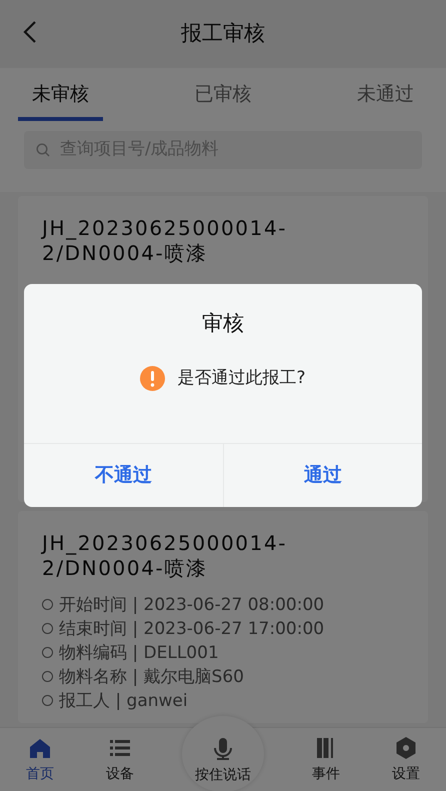 Image resolution: width=446 pixels, height=791 pixels. What do you see at coordinates (223, 323) in the screenshot?
I see `dialog-title: 审核` at bounding box center [223, 323].